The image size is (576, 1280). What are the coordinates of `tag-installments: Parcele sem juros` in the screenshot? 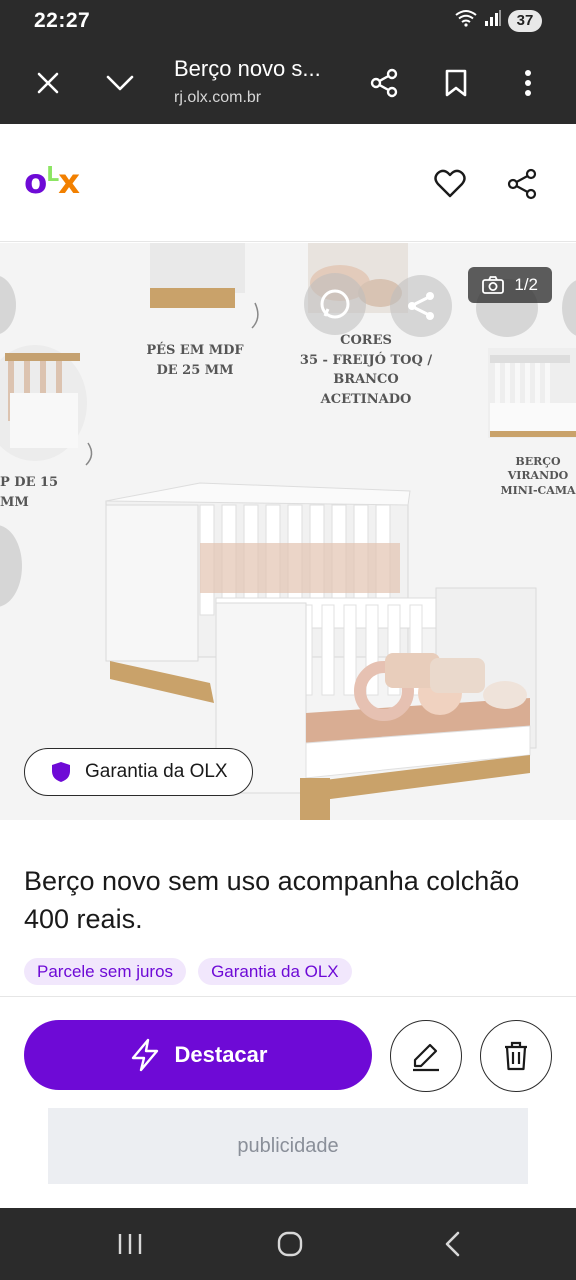 It's located at (105, 971).